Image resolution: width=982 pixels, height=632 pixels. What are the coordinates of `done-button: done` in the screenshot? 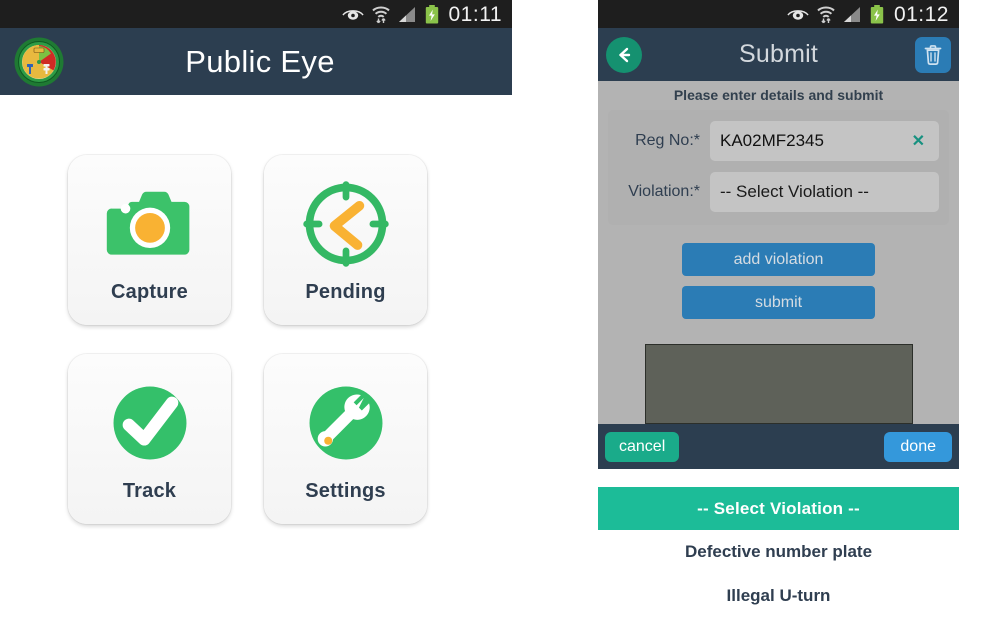 It's located at (918, 446).